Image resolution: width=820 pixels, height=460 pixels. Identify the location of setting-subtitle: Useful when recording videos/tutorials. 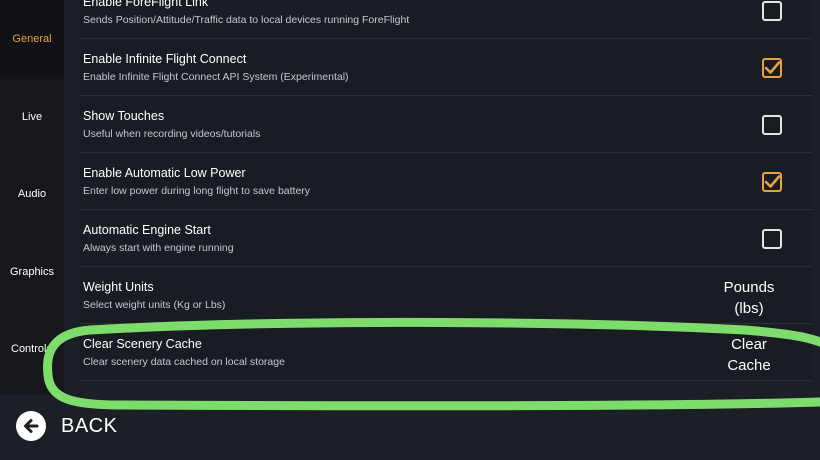
(172, 134).